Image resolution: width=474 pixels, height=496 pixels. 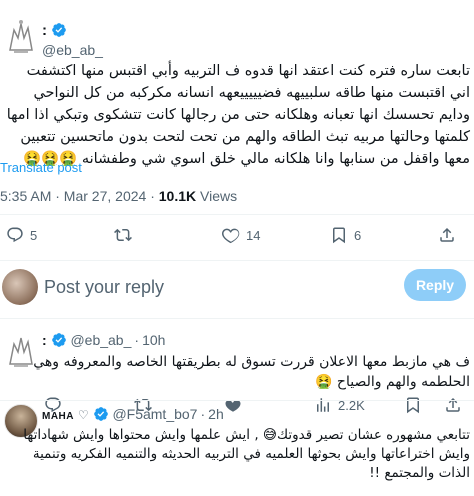 What do you see at coordinates (123, 235) in the screenshot?
I see `retweet-icon` at bounding box center [123, 235].